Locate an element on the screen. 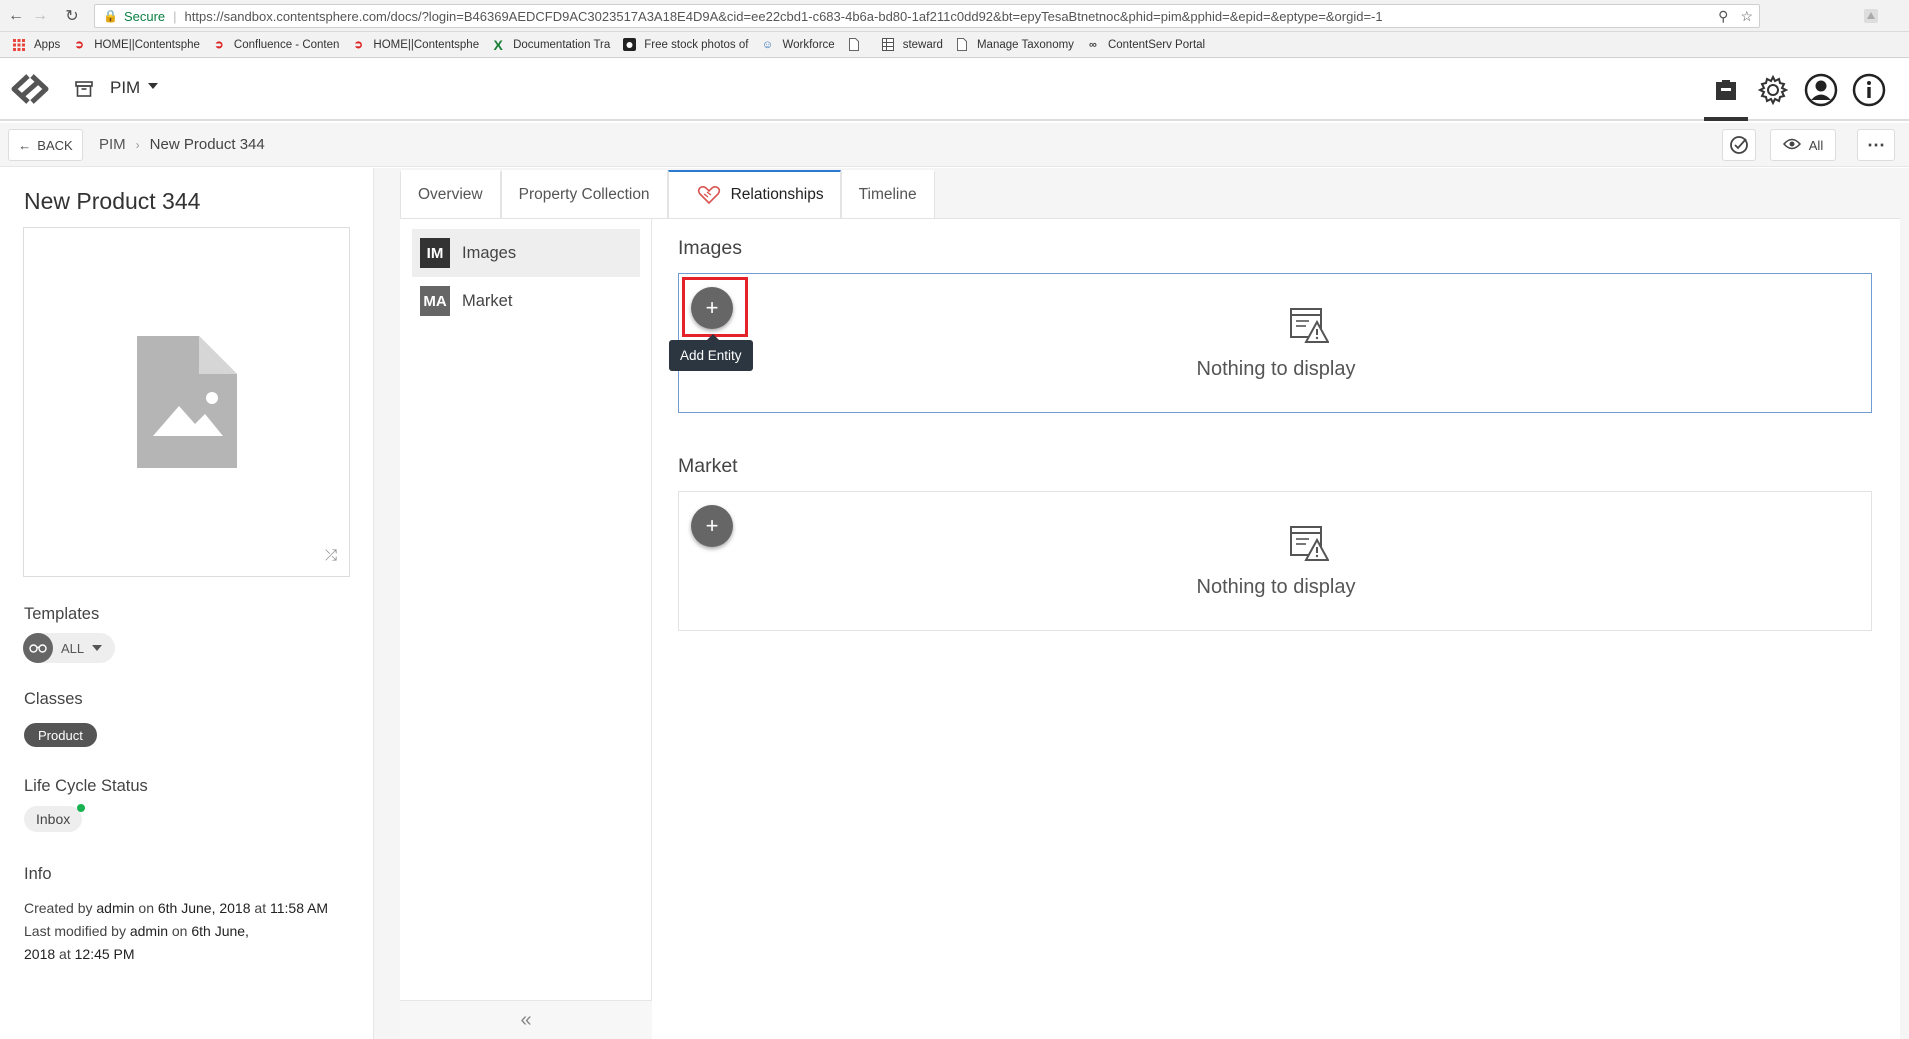  back-button: ← BACK is located at coordinates (45, 145).